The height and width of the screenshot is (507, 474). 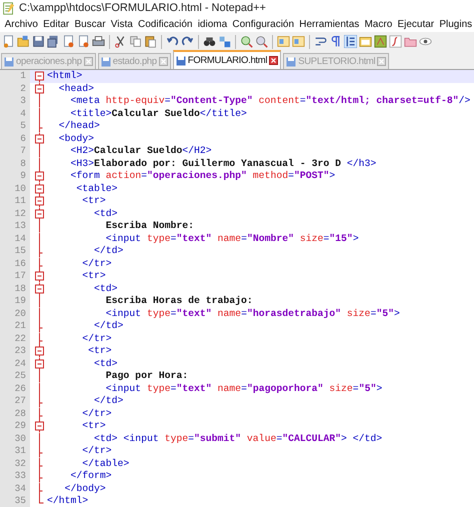 What do you see at coordinates (15, 138) in the screenshot?
I see `line-number: 6` at bounding box center [15, 138].